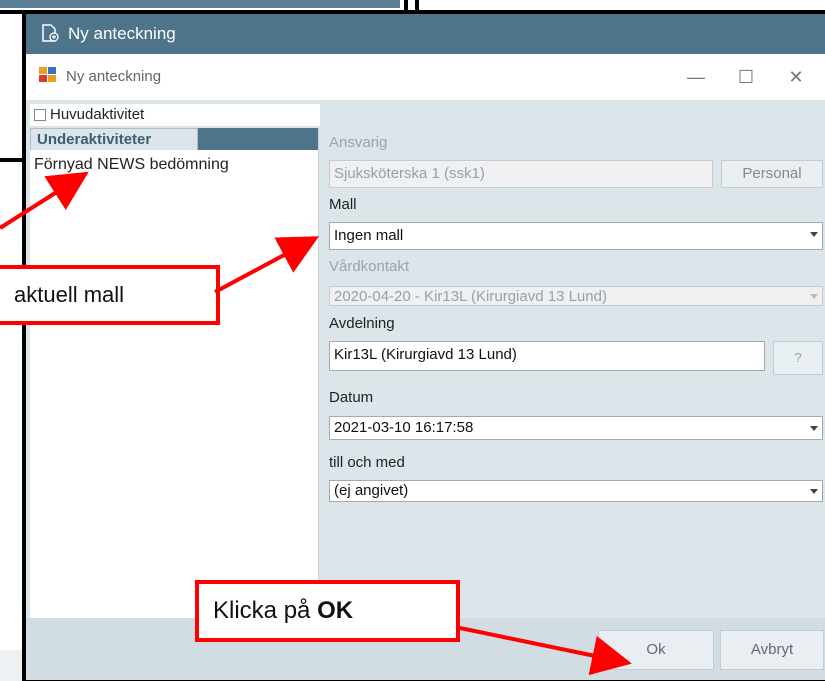 The height and width of the screenshot is (681, 825). I want to click on arrow-to-list-item, so click(44, 200).